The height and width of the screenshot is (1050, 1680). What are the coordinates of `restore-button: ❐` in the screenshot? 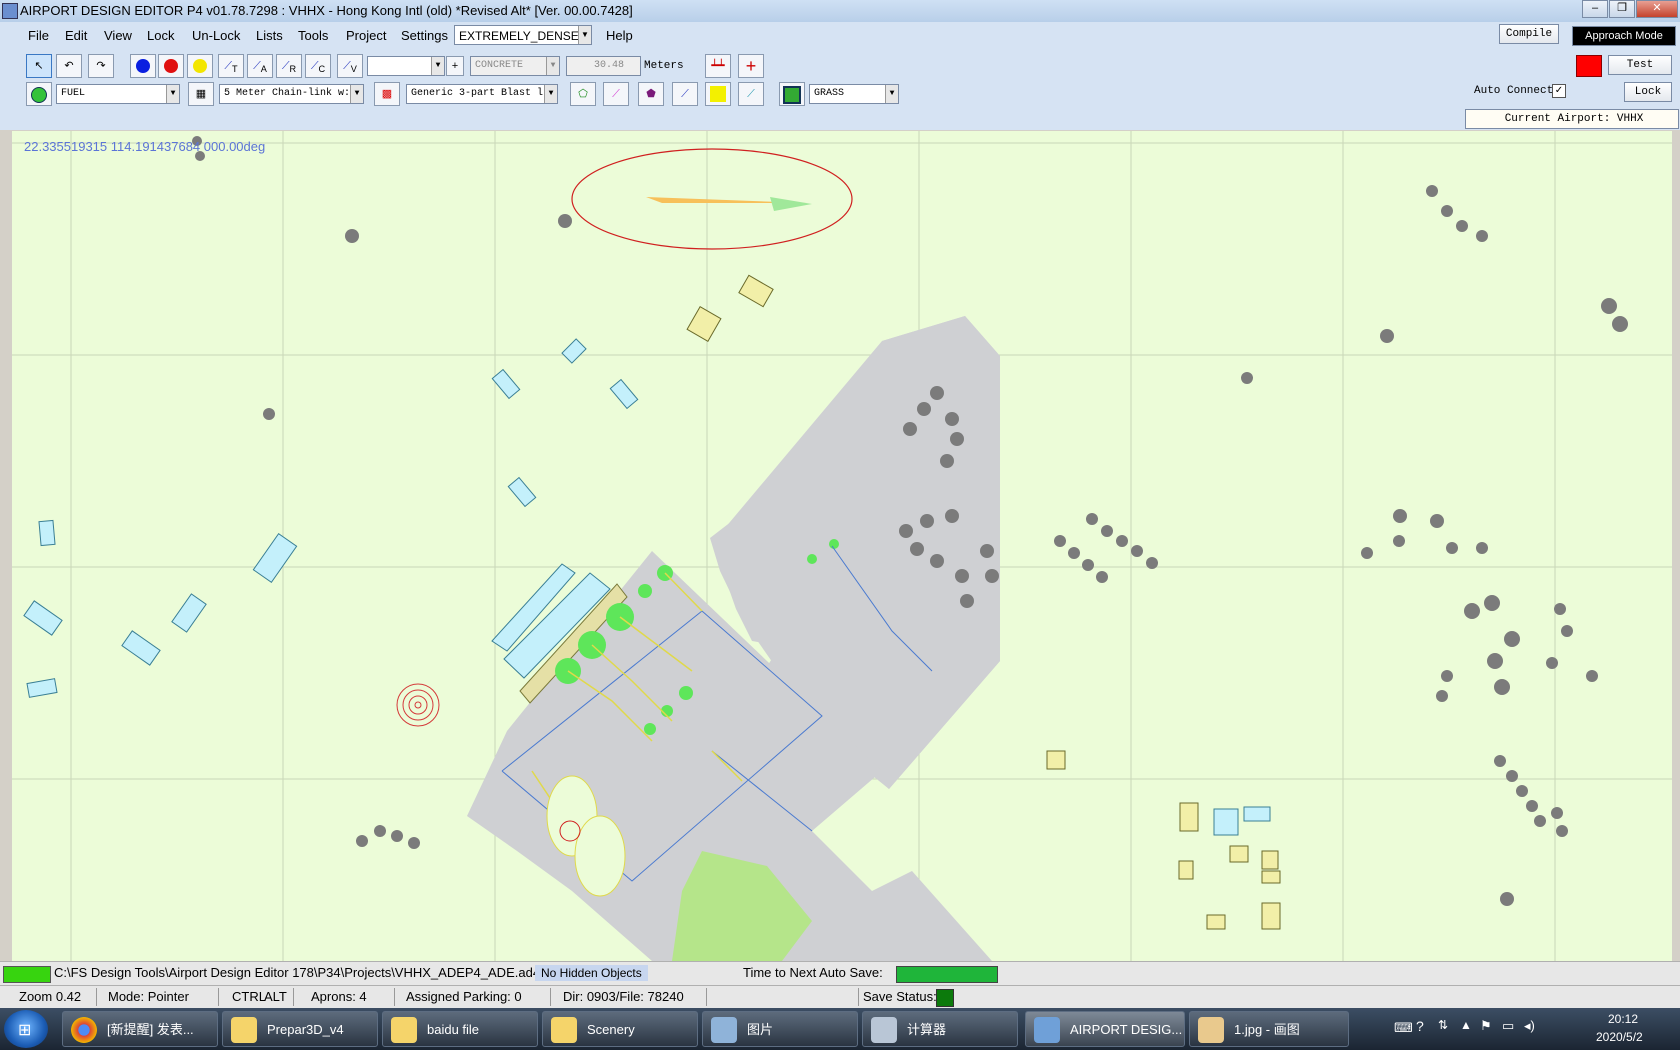 It's located at (1622, 9).